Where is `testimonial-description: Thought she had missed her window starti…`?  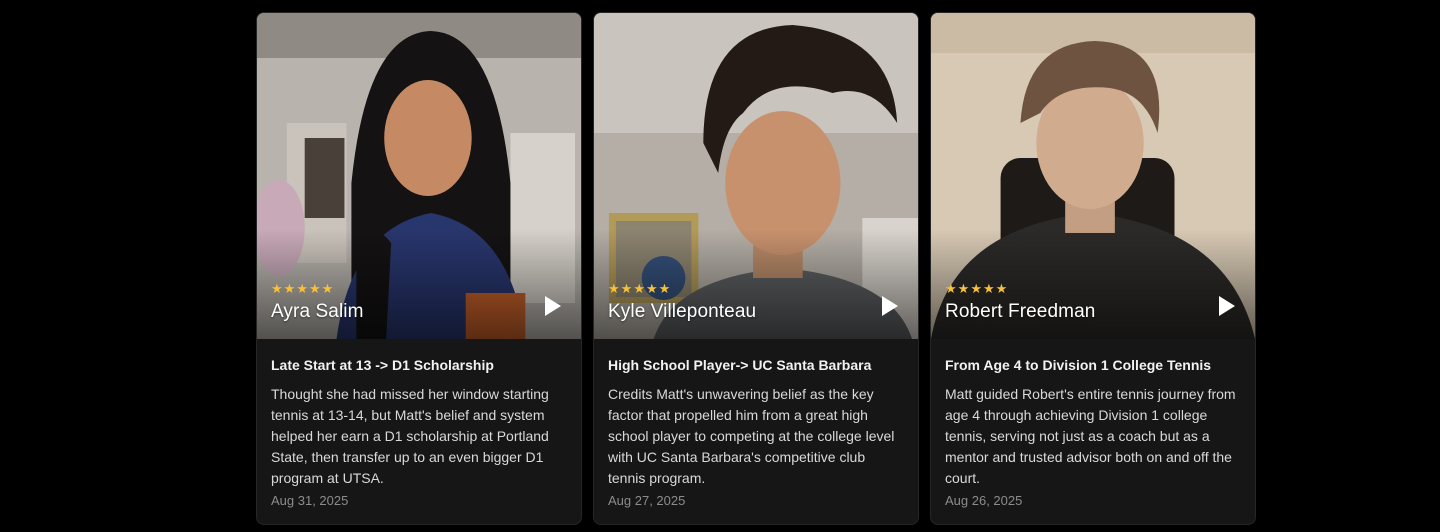
testimonial-description: Thought she had missed her window starti… is located at coordinates (410, 436).